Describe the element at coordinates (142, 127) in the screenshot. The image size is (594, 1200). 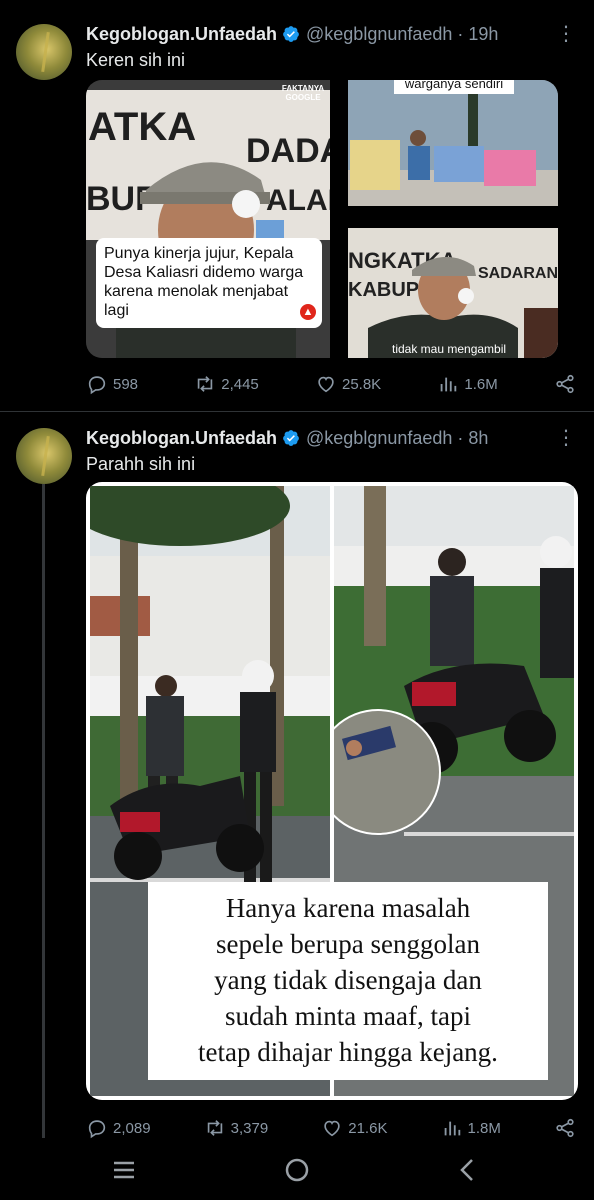
I see `svg-text: ATKA` at that location.